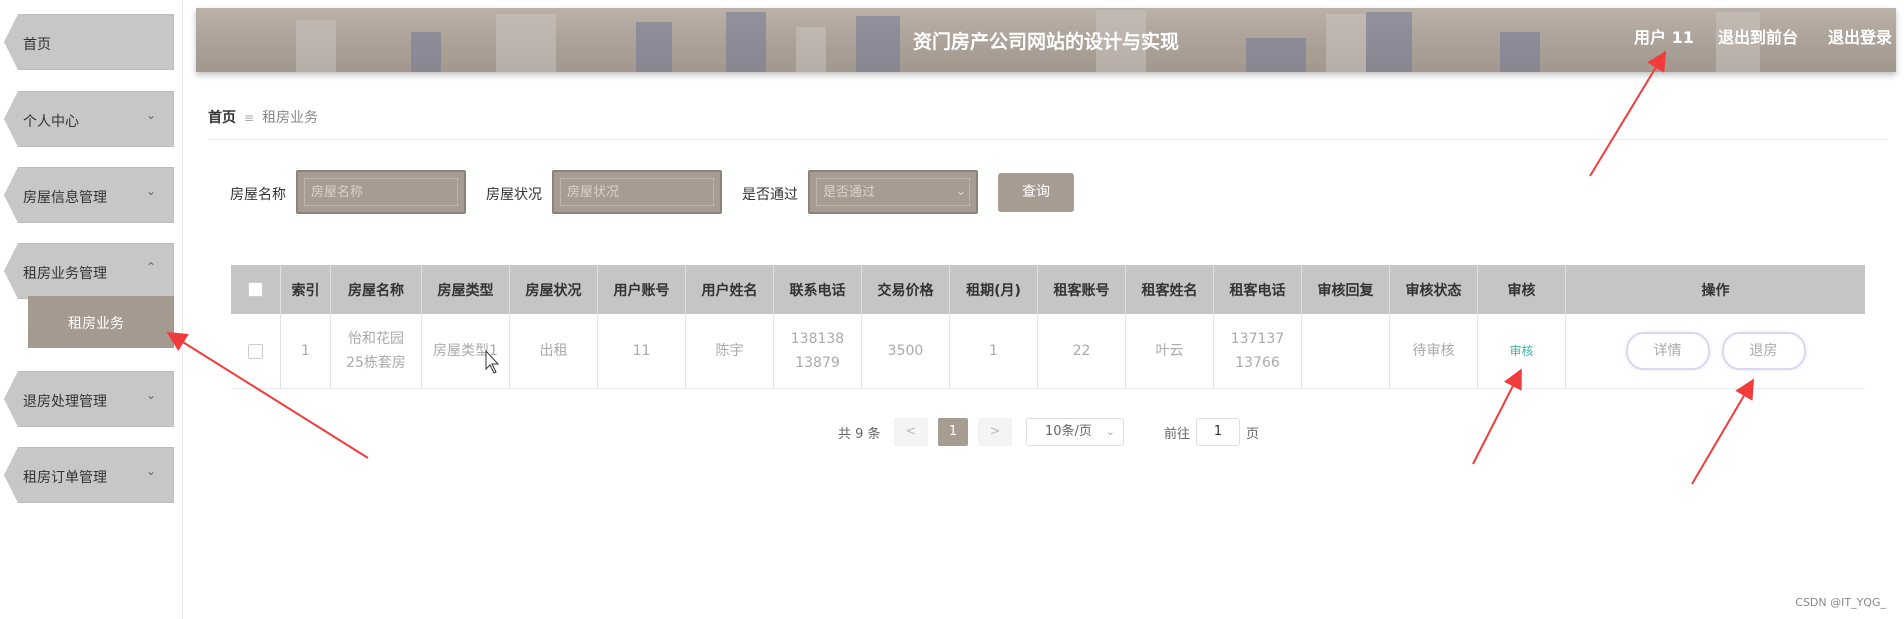  What do you see at coordinates (306, 289) in the screenshot?
I see `column-header: 索引` at bounding box center [306, 289].